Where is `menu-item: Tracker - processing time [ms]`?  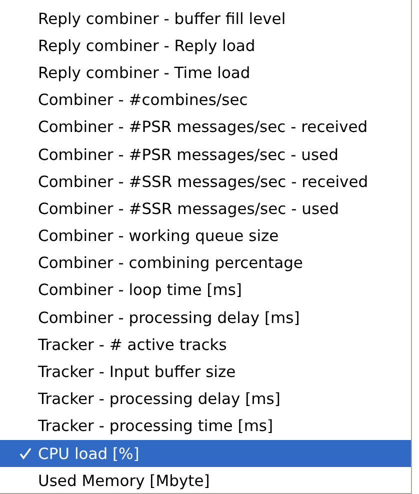 menu-item: Tracker - processing time [ms] is located at coordinates (205, 426).